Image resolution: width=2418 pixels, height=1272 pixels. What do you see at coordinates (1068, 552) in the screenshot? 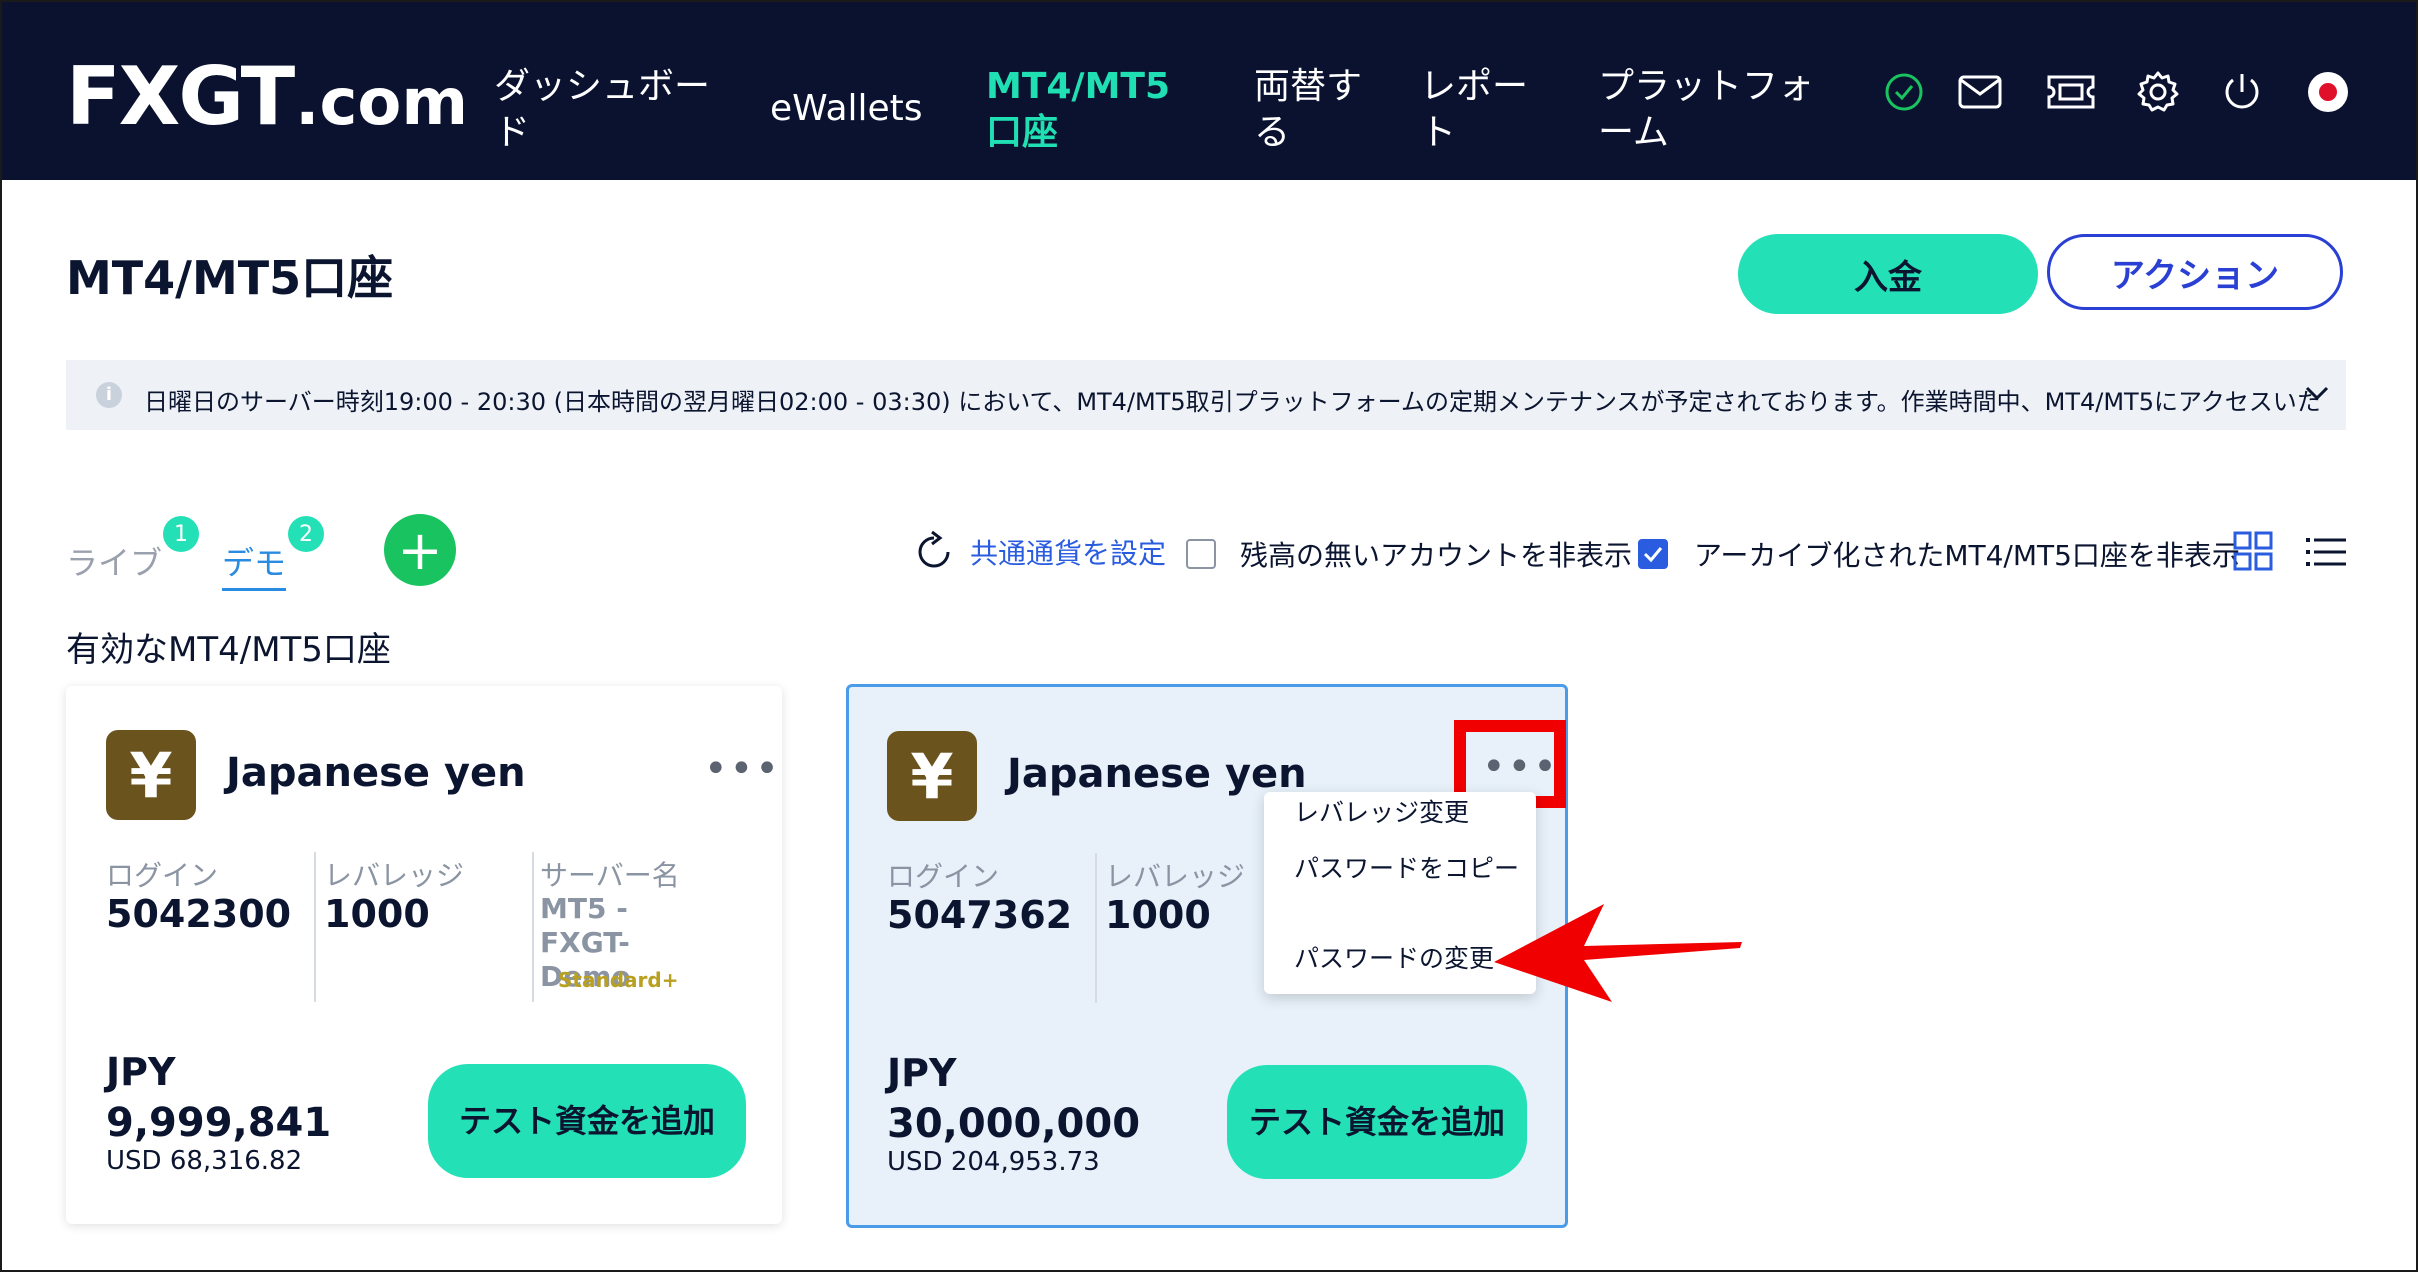
I see `set-common-currency-link: 共通通貨を設定` at bounding box center [1068, 552].